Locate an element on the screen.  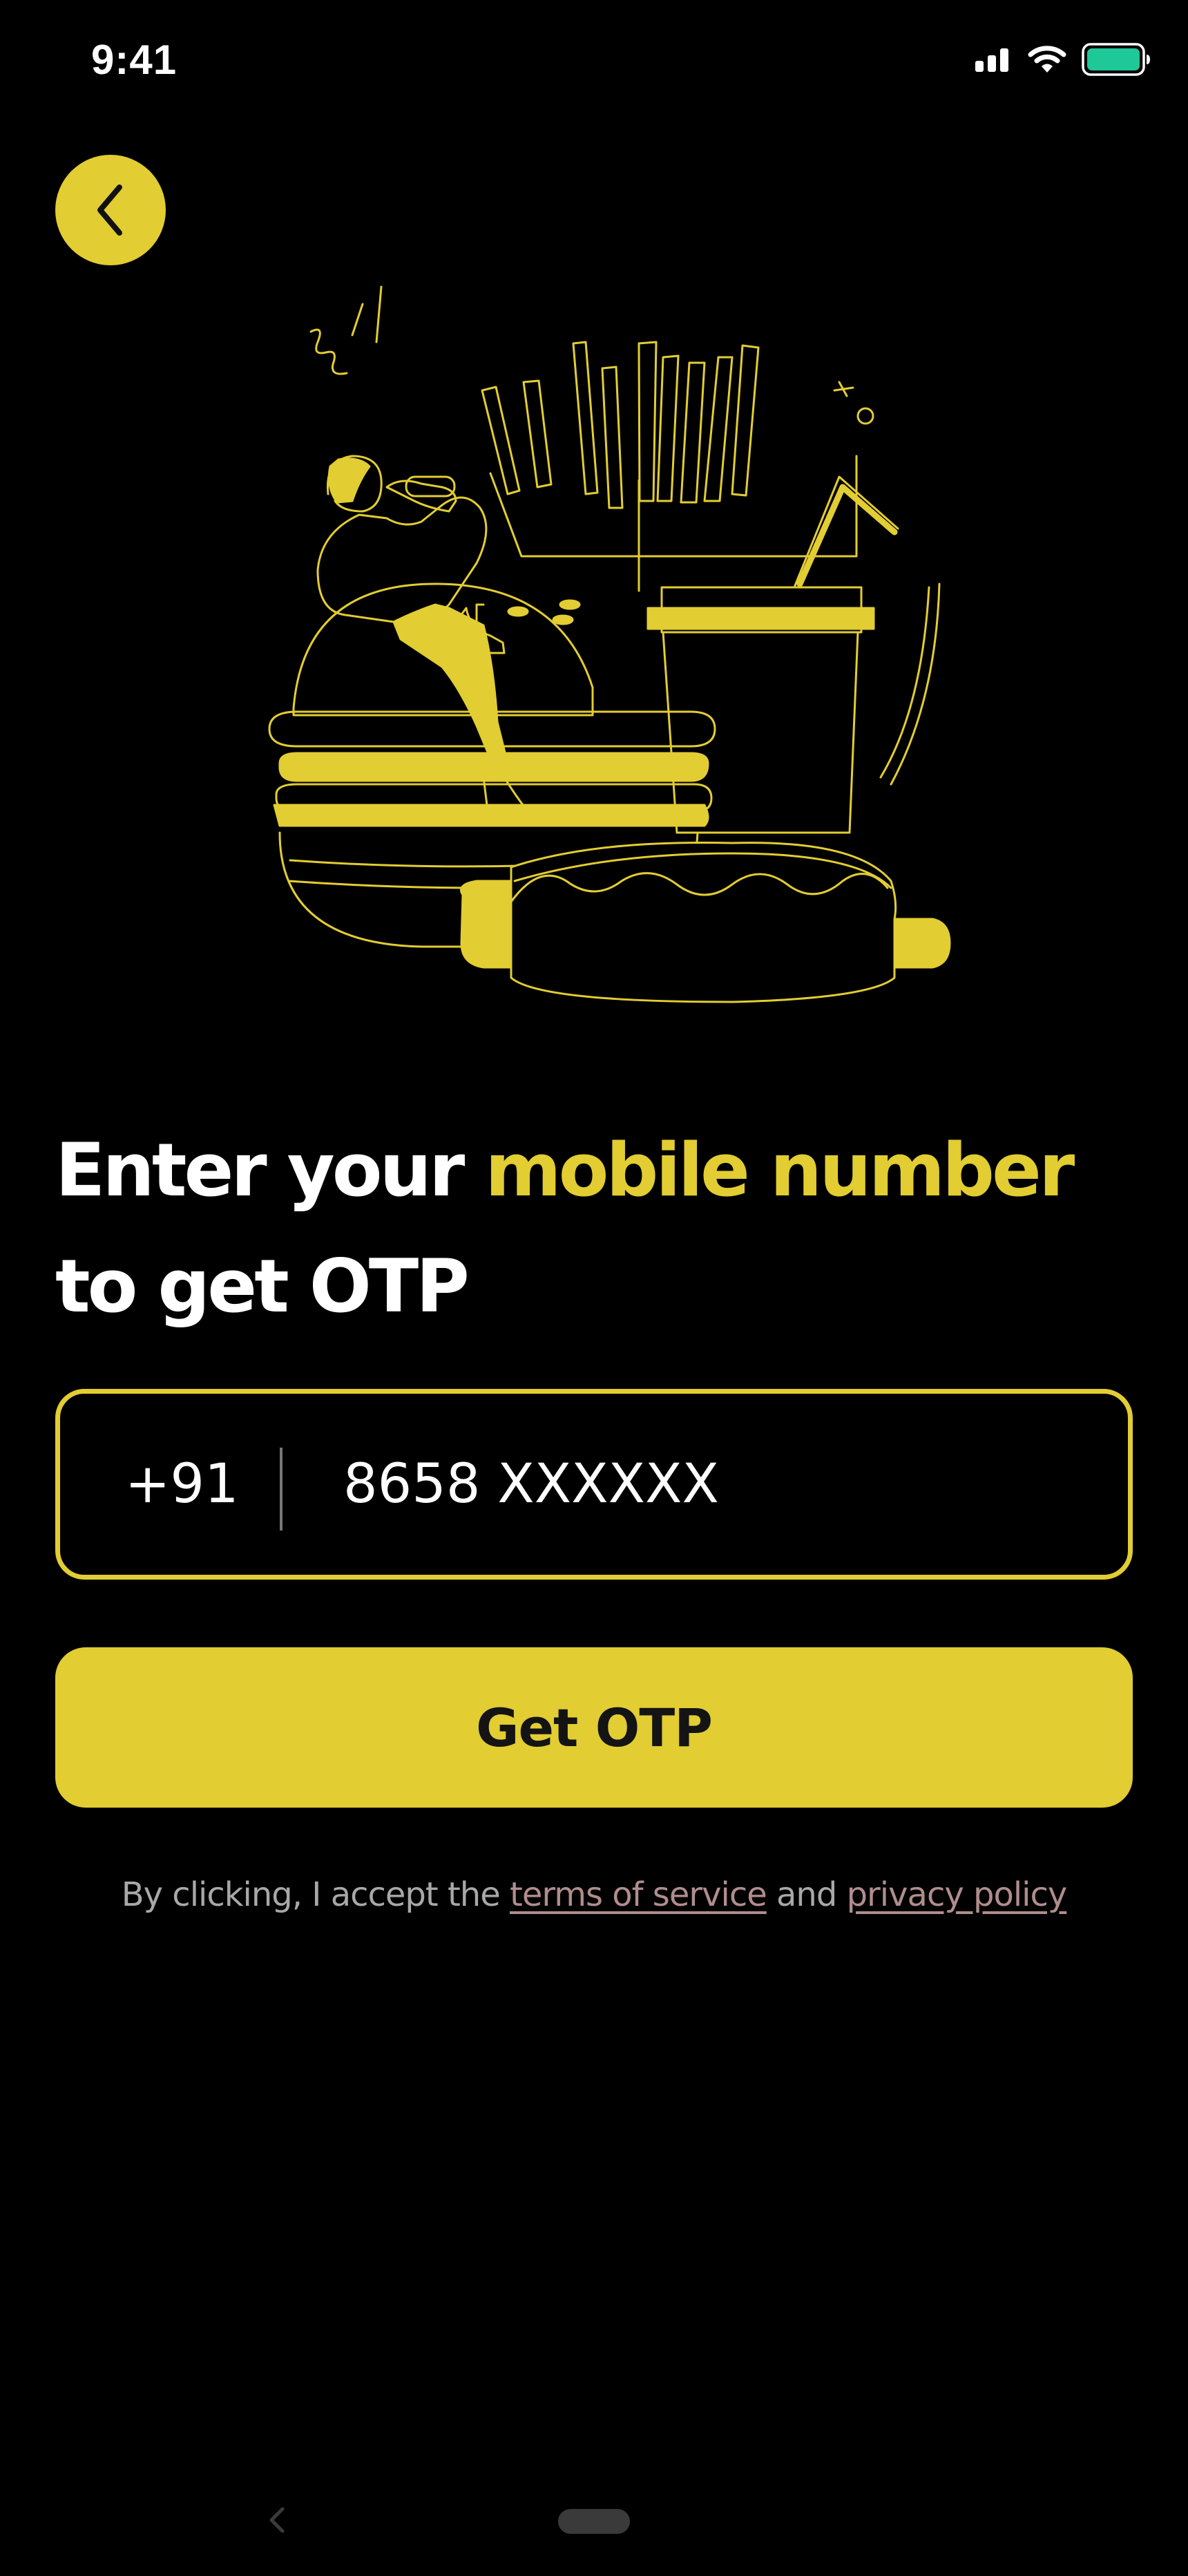
back-button is located at coordinates (110, 210).